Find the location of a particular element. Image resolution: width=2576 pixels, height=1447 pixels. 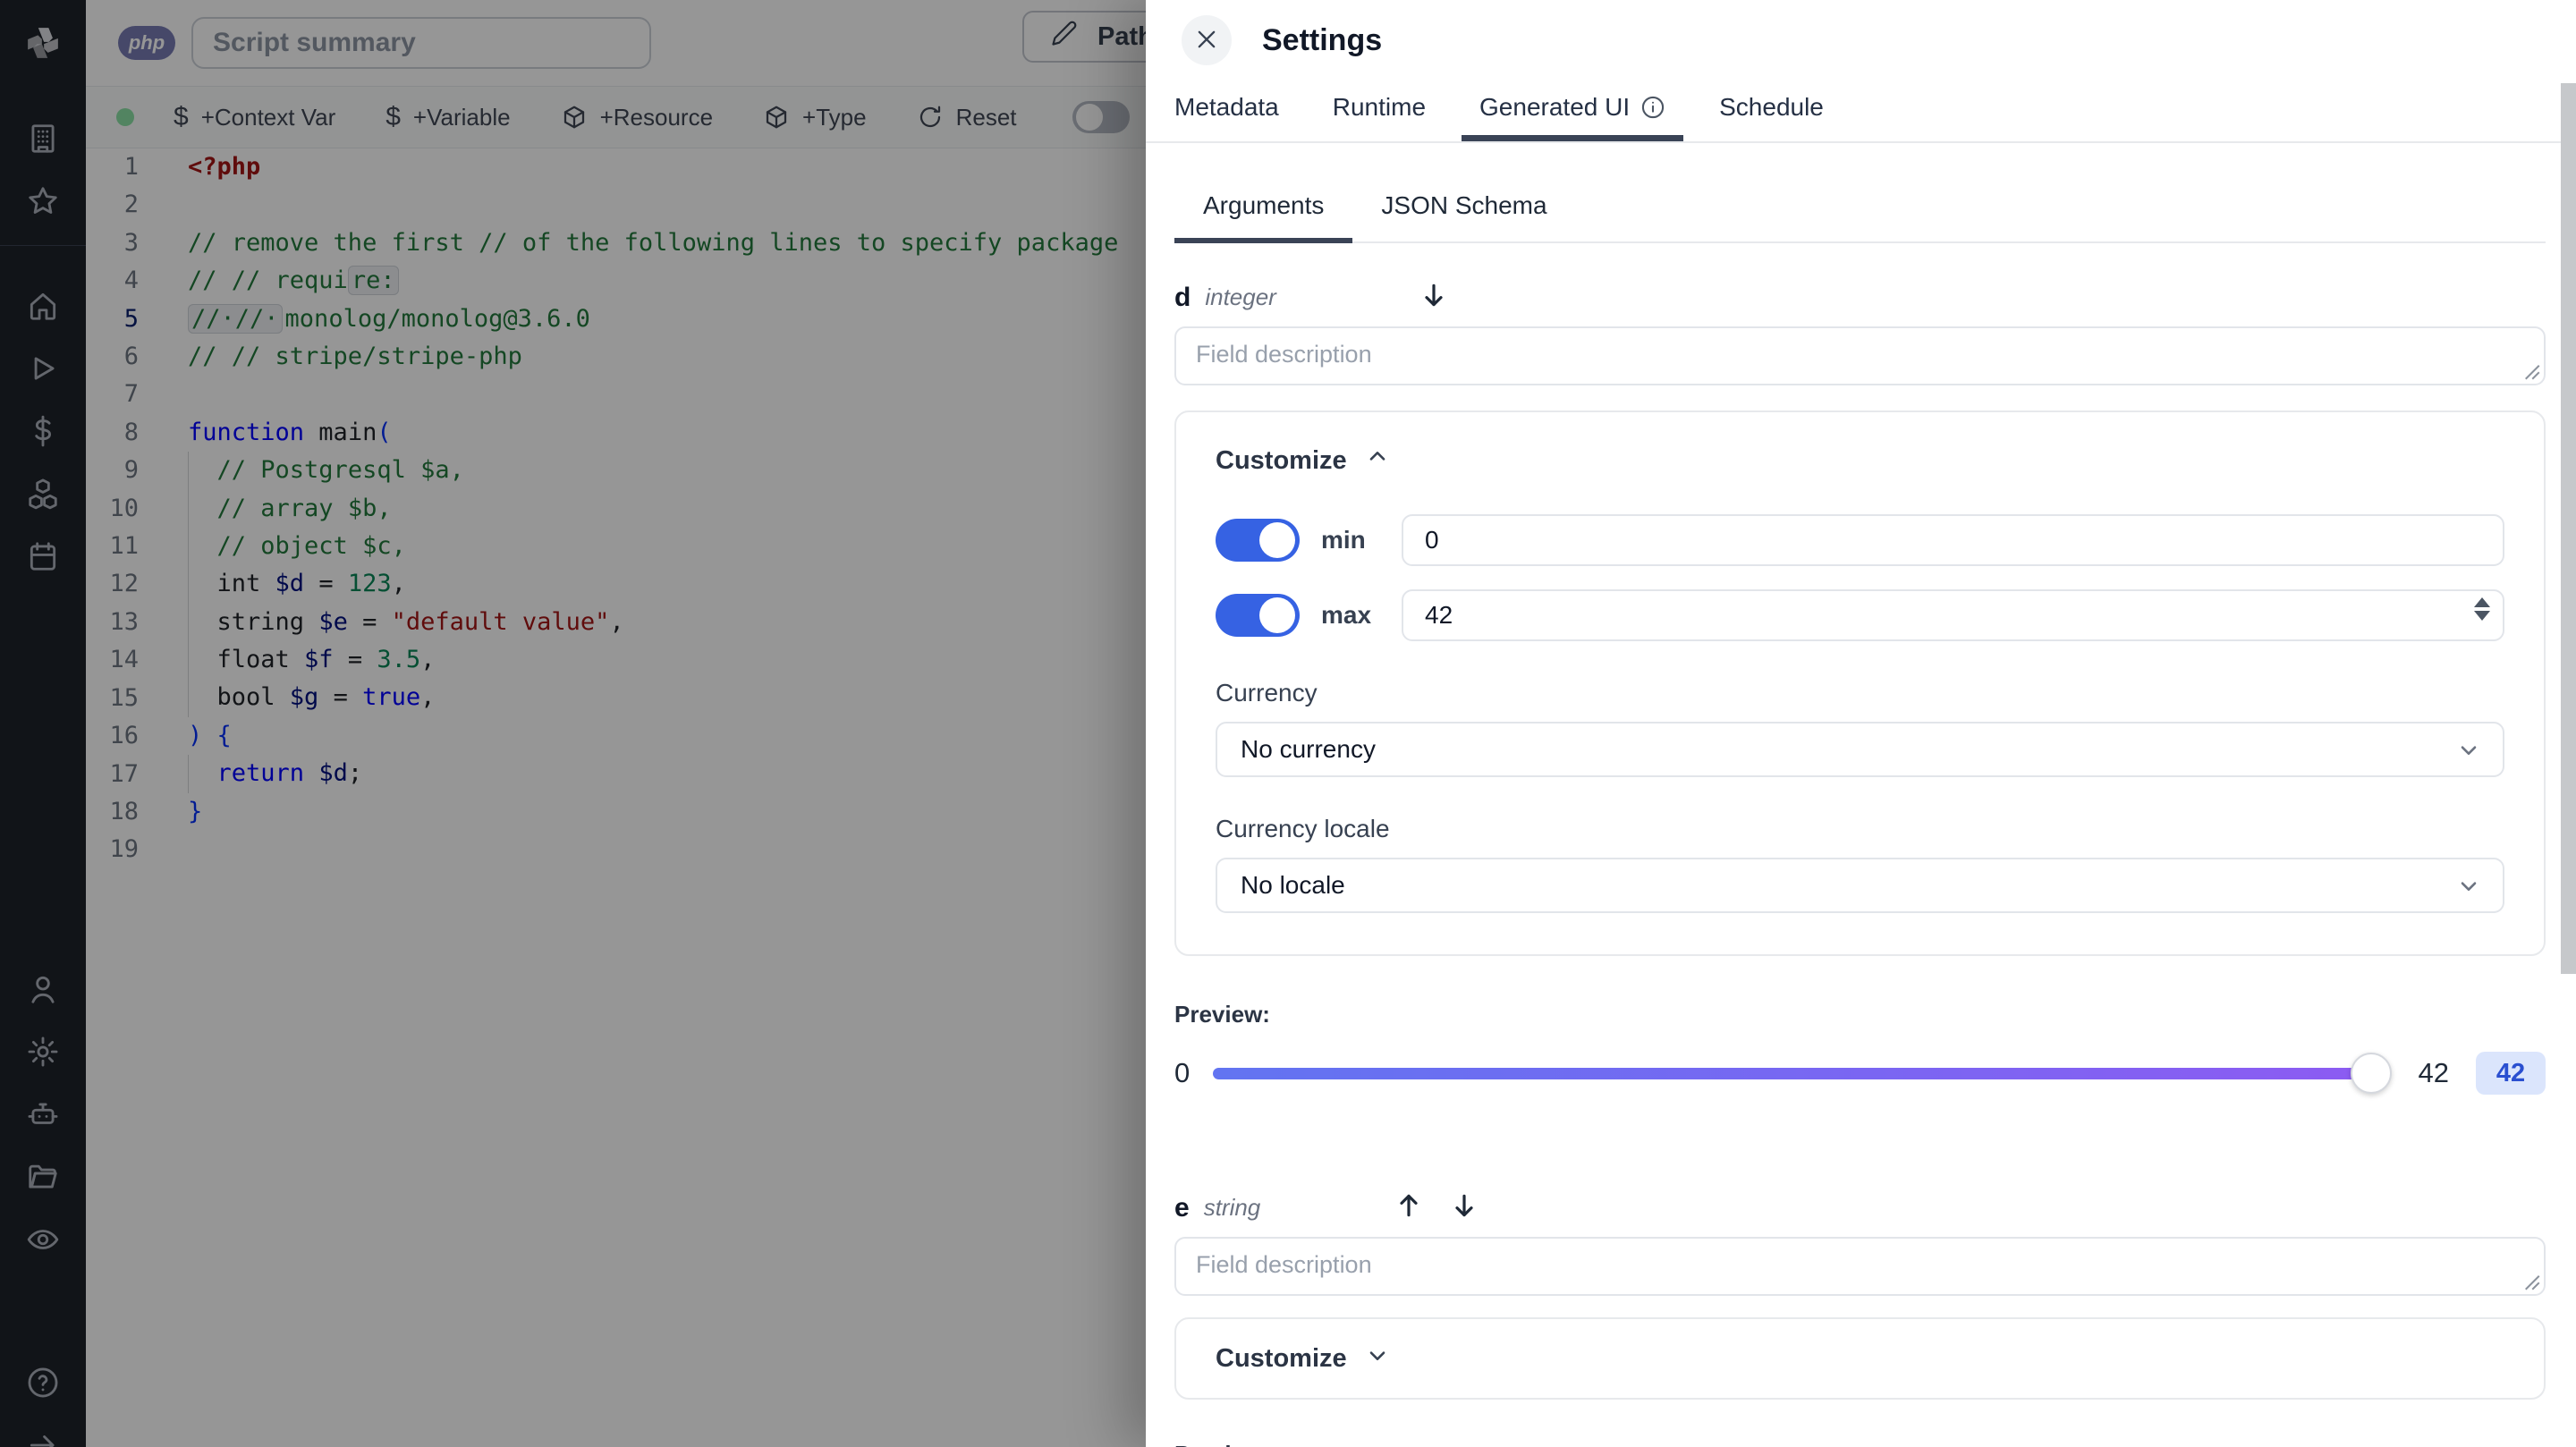

tab-schedule: Schedule is located at coordinates (1771, 110).